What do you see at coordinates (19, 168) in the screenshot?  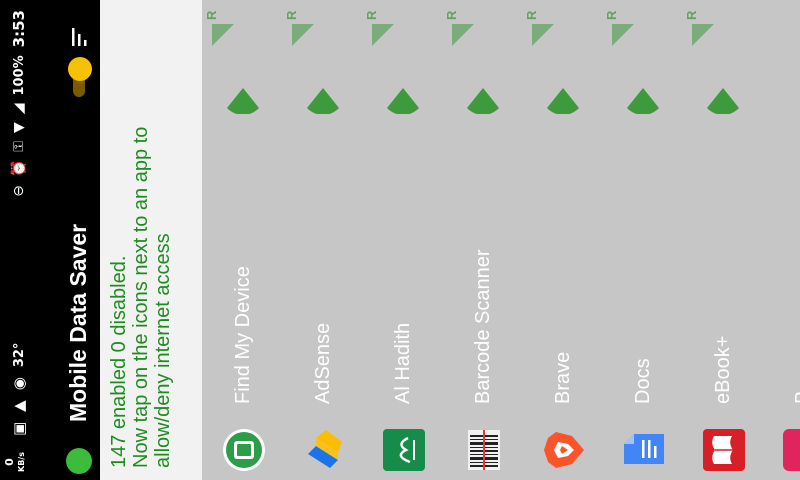 I see `alarm-icon: ⏰` at bounding box center [19, 168].